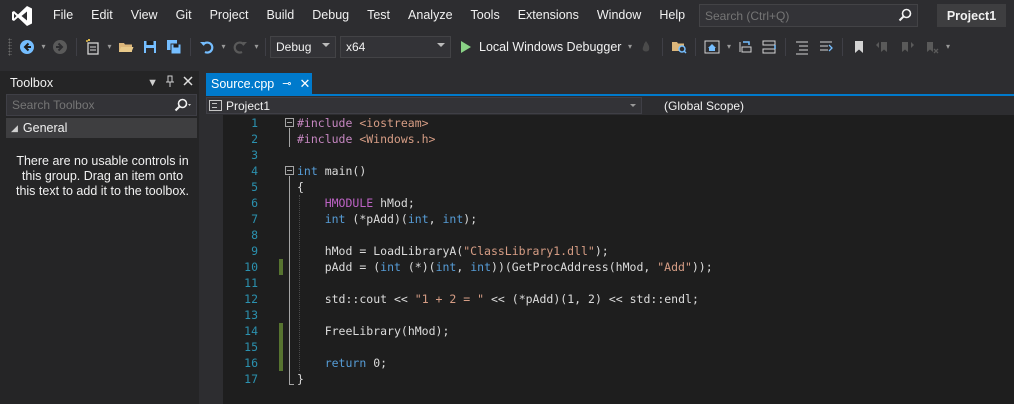 This screenshot has width=1014, height=404. What do you see at coordinates (303, 46) in the screenshot?
I see `solution-configuration-dropdown: Debug` at bounding box center [303, 46].